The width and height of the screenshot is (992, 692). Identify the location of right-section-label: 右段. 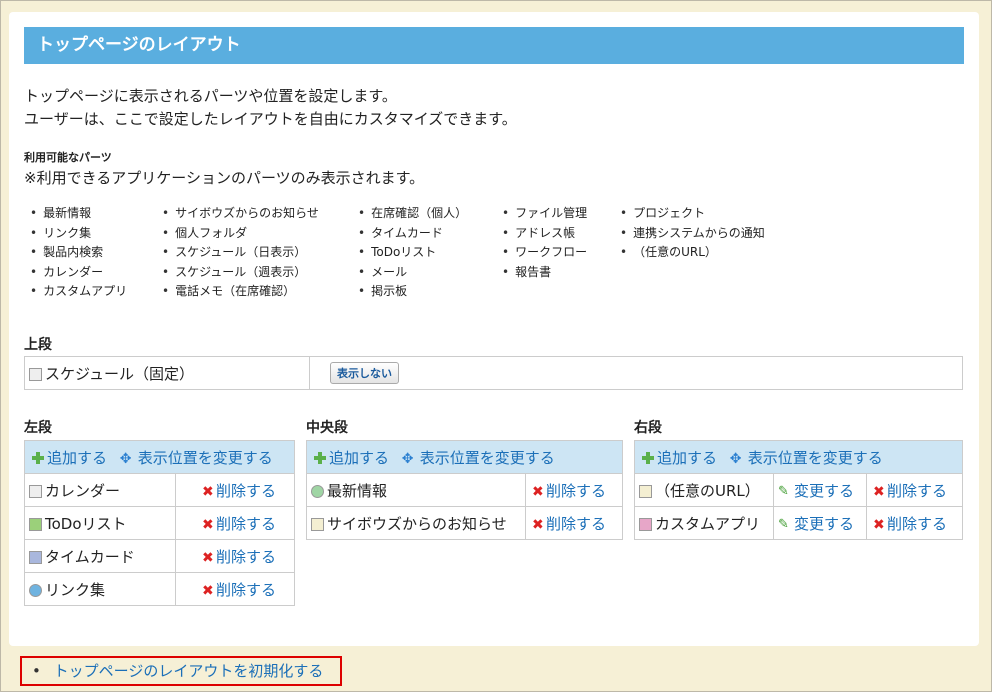
(648, 428).